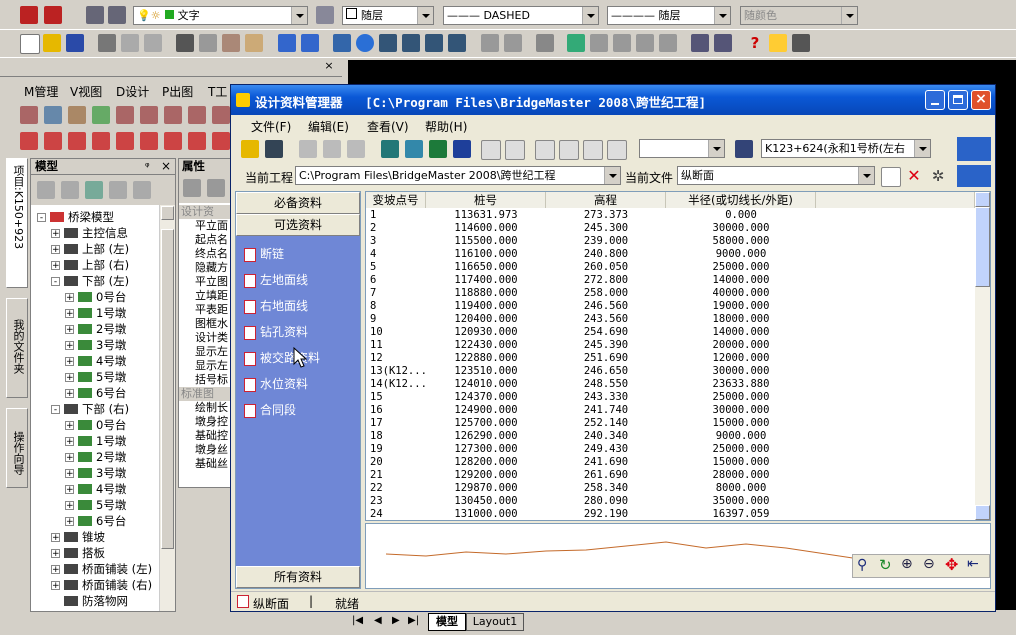 This screenshot has width=1016, height=635. I want to click on grid-scrollbar, so click(982, 356).